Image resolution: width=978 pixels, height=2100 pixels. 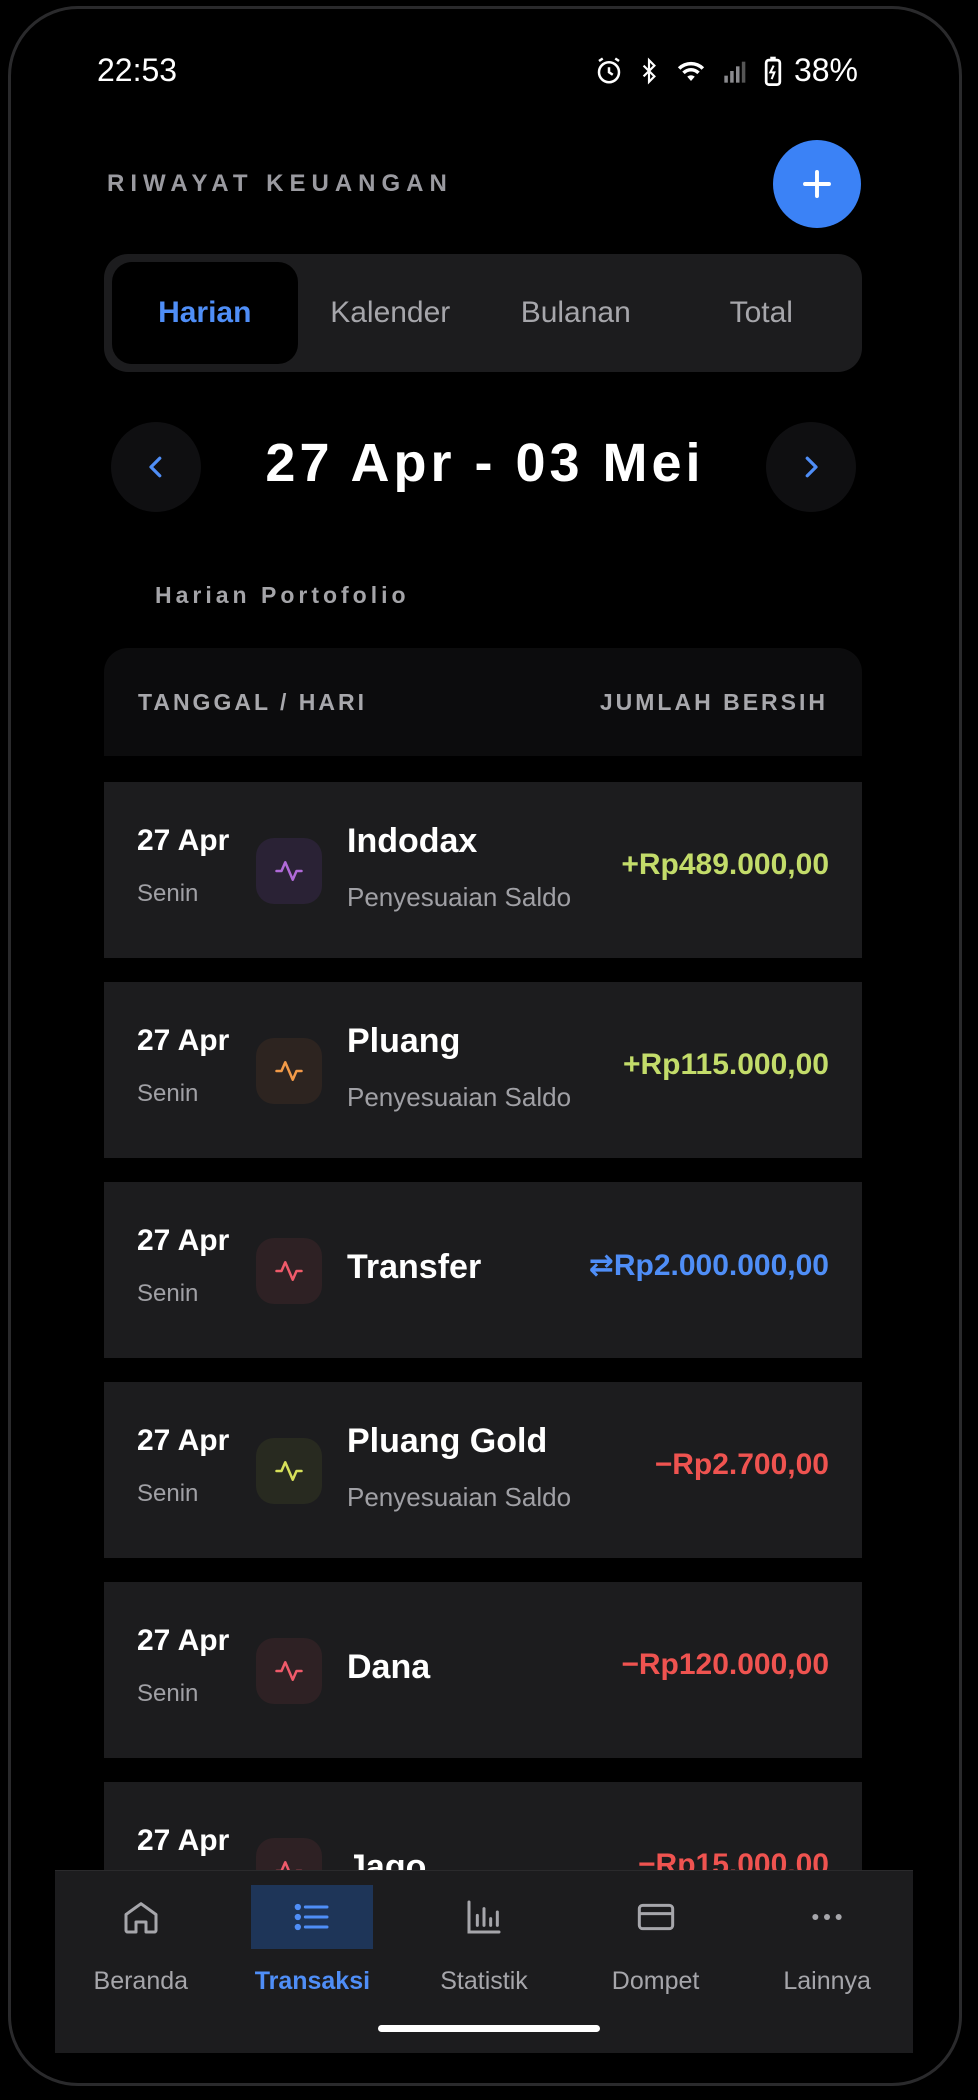 I want to click on section-label: Harian Portofolio, so click(x=282, y=595).